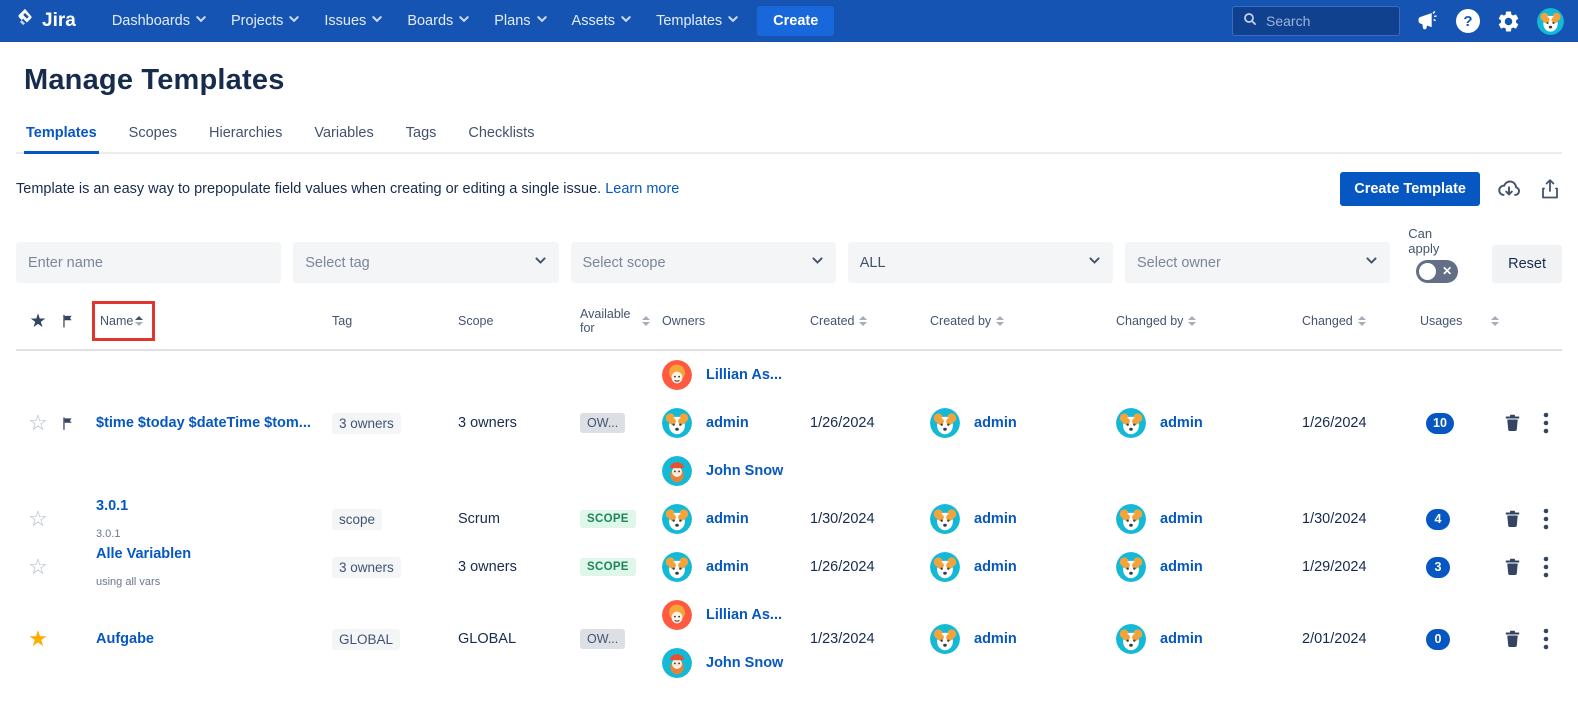 The image size is (1578, 720). Describe the element at coordinates (1508, 21) in the screenshot. I see `settings-gear-icon` at that location.